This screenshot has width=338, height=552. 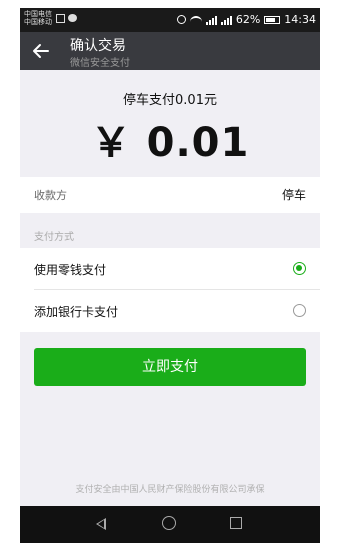 I want to click on payee-value: 停车, so click(x=293, y=195).